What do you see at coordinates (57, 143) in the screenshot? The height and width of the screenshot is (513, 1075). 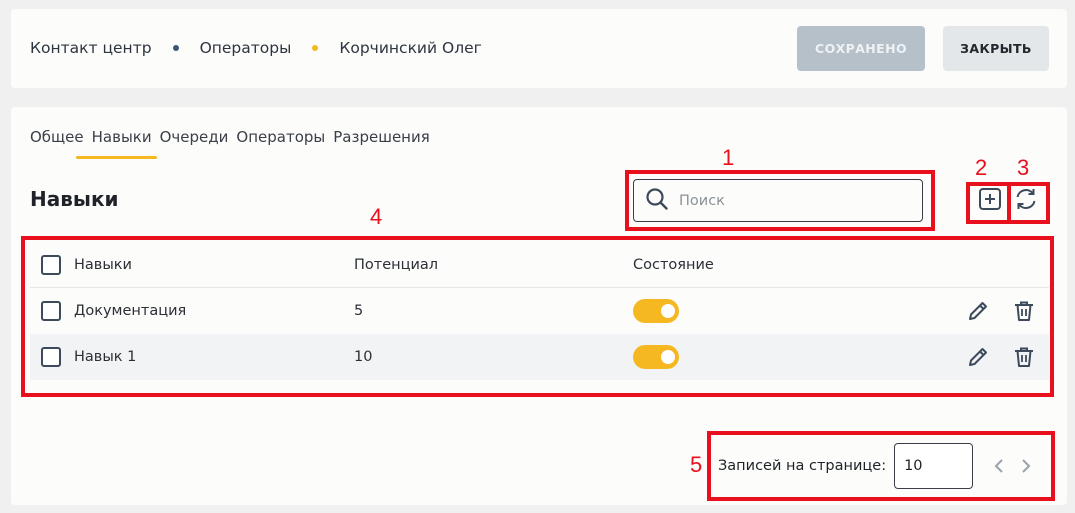 I see `tab-general: Общее` at bounding box center [57, 143].